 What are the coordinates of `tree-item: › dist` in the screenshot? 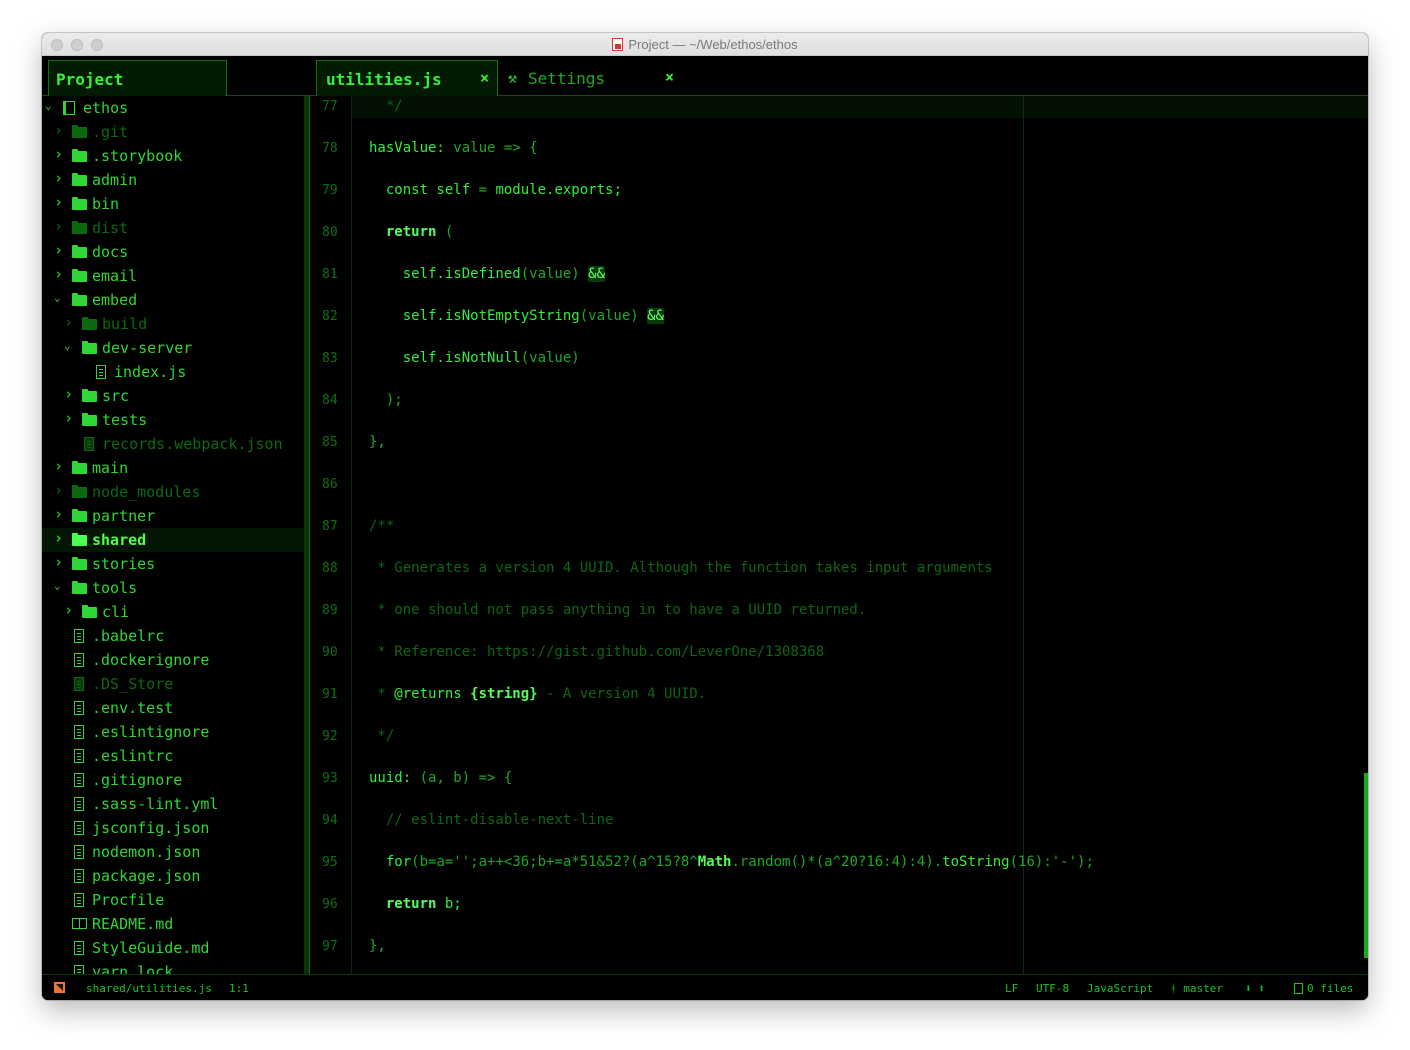 It's located at (173, 228).